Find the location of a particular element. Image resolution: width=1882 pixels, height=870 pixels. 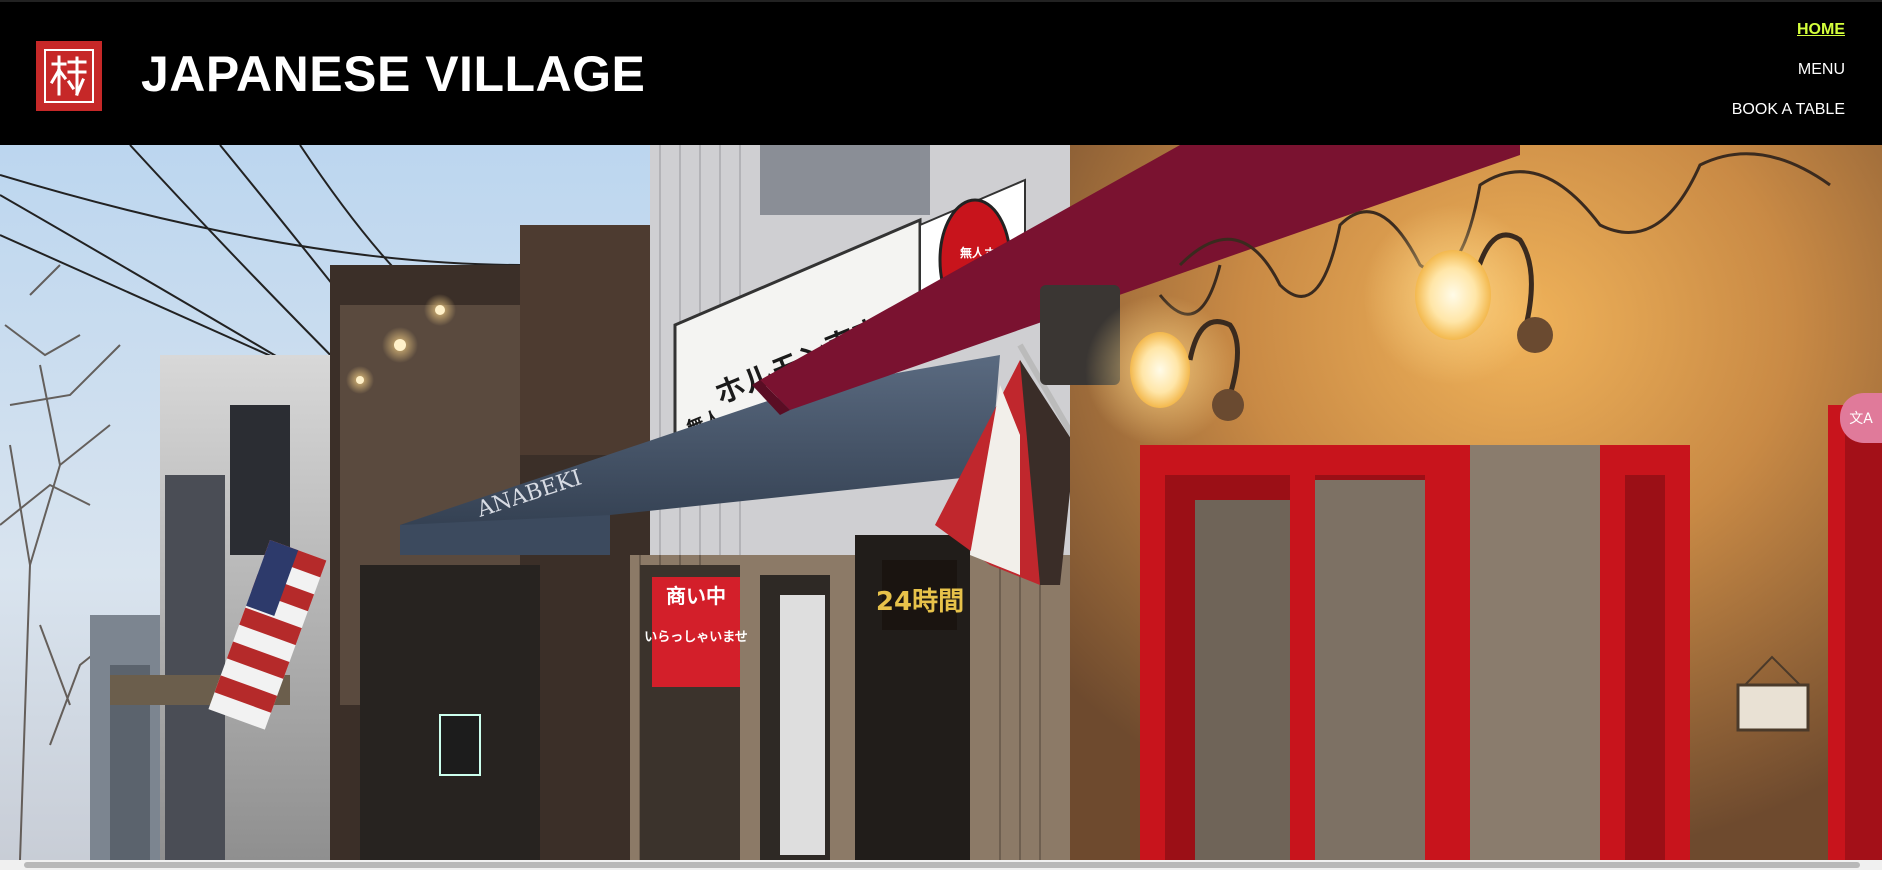

translate-widget: 文A is located at coordinates (1861, 418).